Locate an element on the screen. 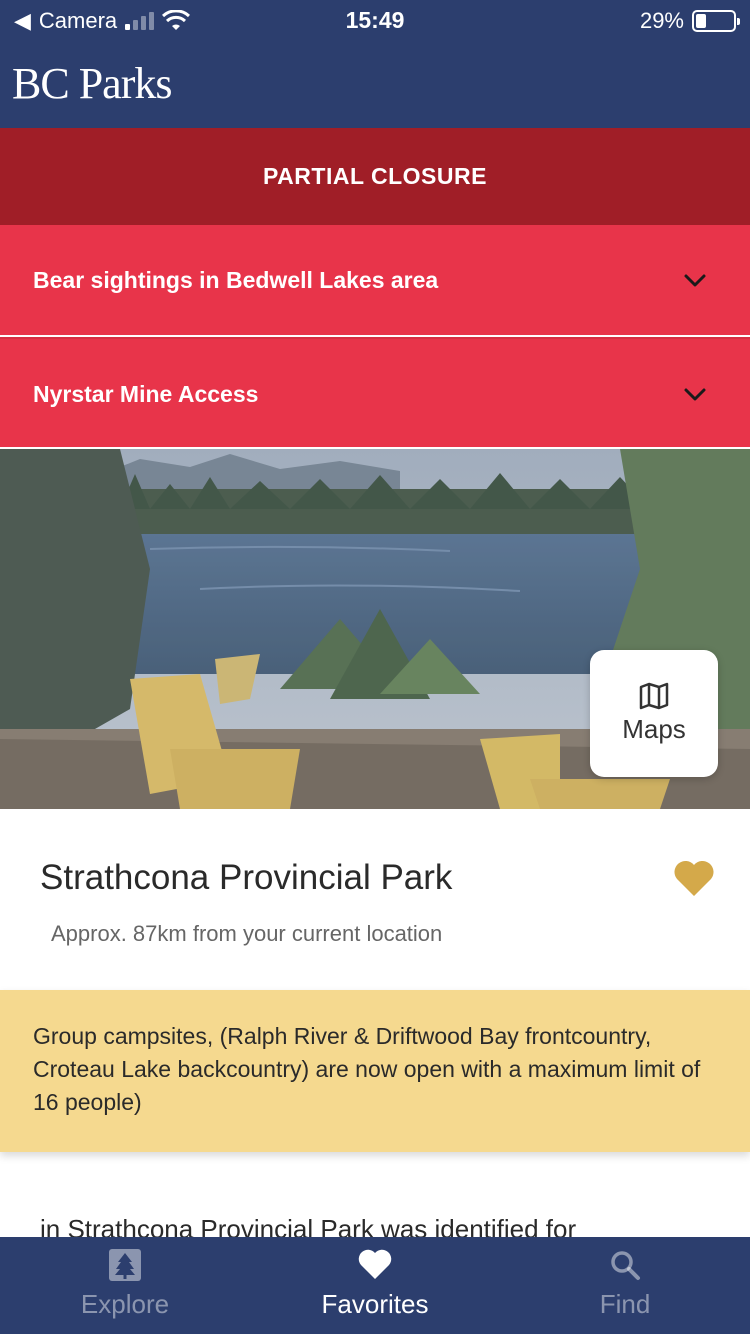  battery-percent: 29% is located at coordinates (661, 20).